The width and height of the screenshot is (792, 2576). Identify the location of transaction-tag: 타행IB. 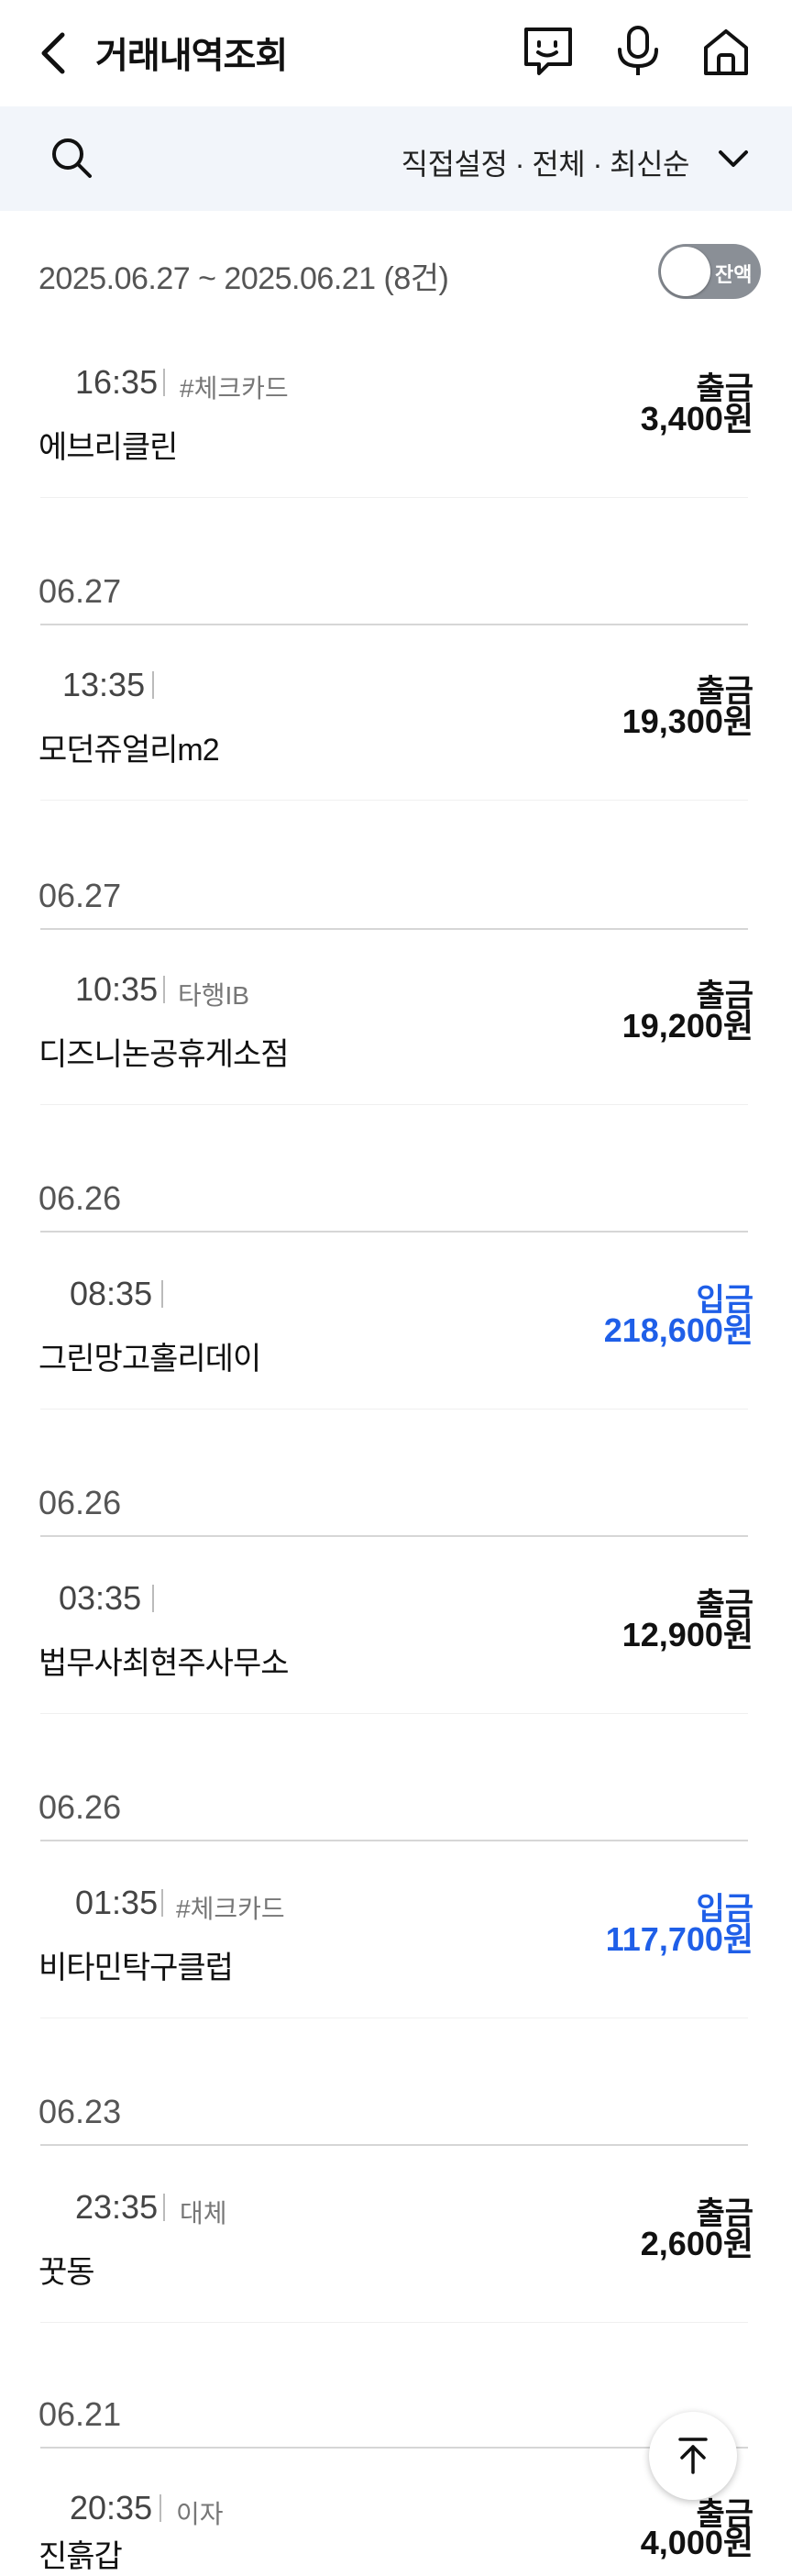
(213, 995).